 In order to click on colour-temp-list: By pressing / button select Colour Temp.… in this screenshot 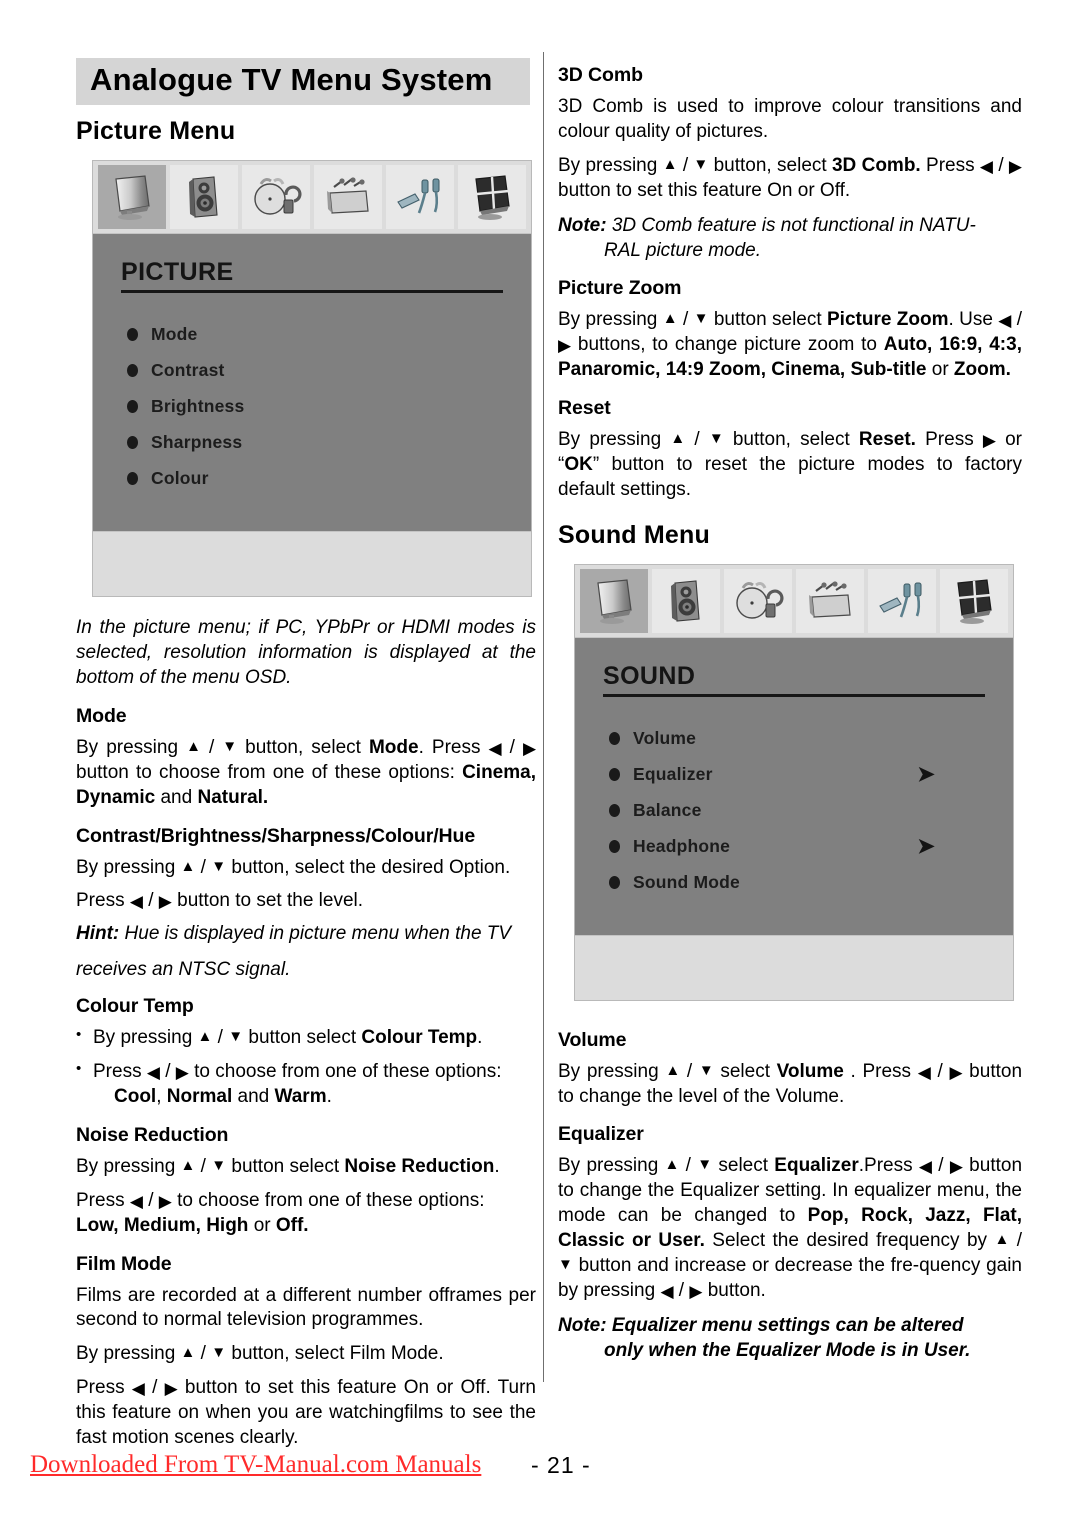, I will do `click(306, 1067)`.